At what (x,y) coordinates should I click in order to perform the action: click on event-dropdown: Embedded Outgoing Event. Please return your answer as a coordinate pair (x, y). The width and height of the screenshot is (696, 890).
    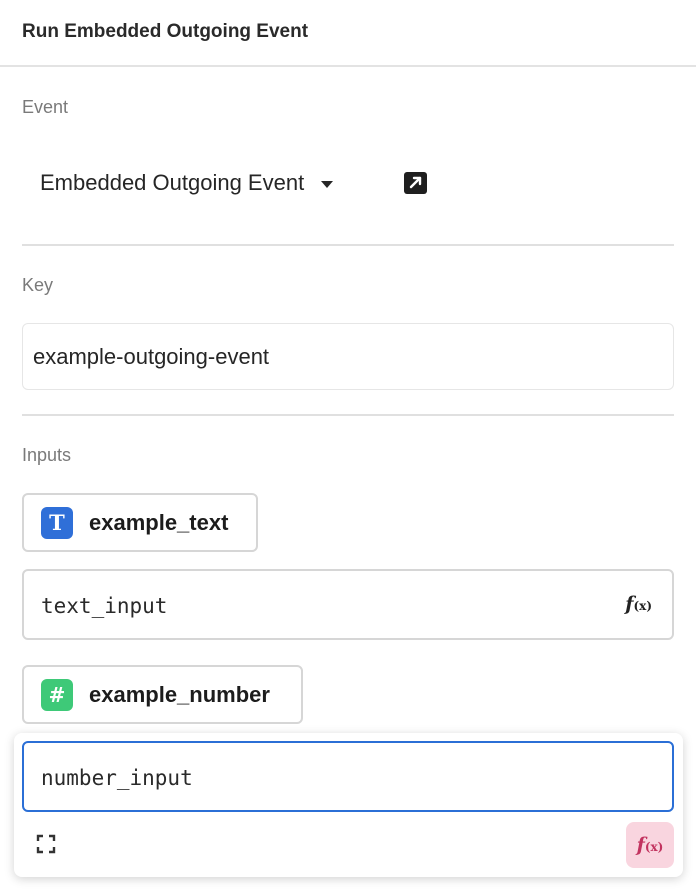
    Looking at the image, I should click on (187, 183).